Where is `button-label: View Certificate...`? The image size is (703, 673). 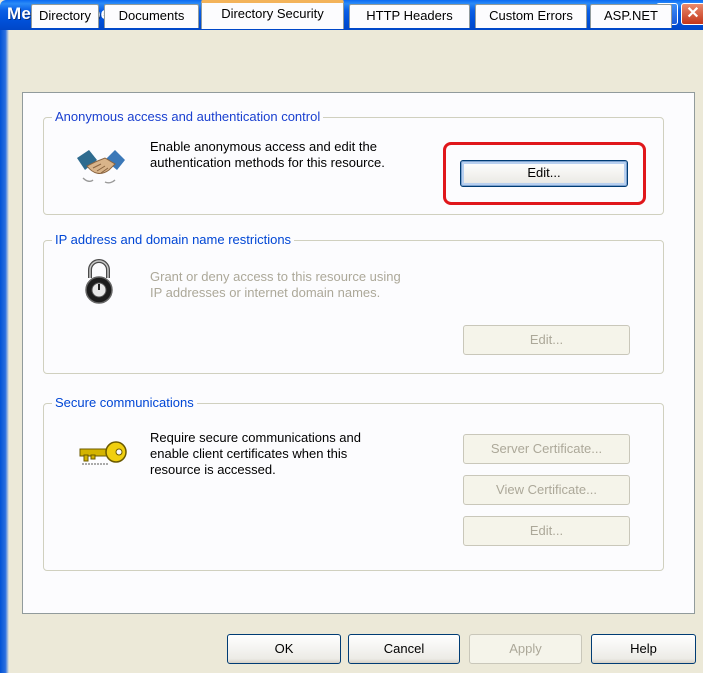 button-label: View Certificate... is located at coordinates (546, 489).